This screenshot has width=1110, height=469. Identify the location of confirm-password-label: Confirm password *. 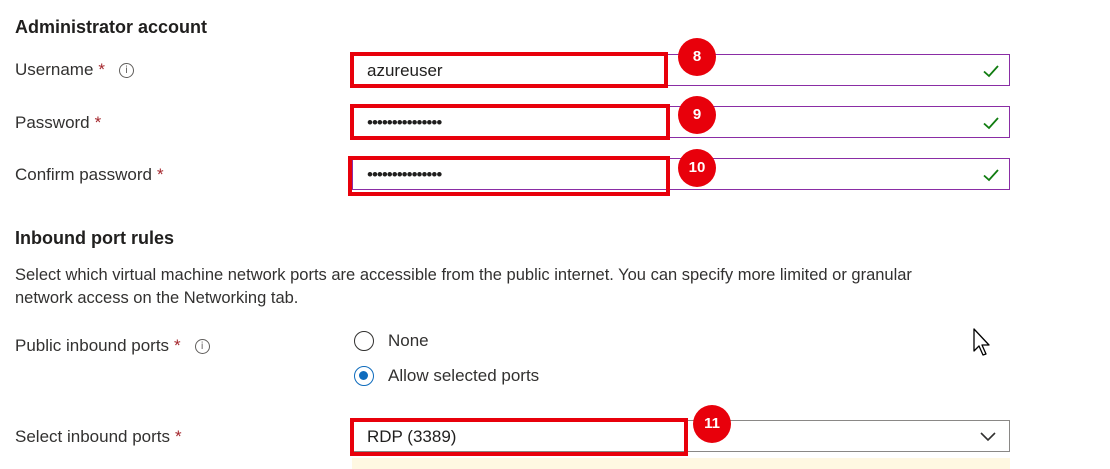
(89, 175).